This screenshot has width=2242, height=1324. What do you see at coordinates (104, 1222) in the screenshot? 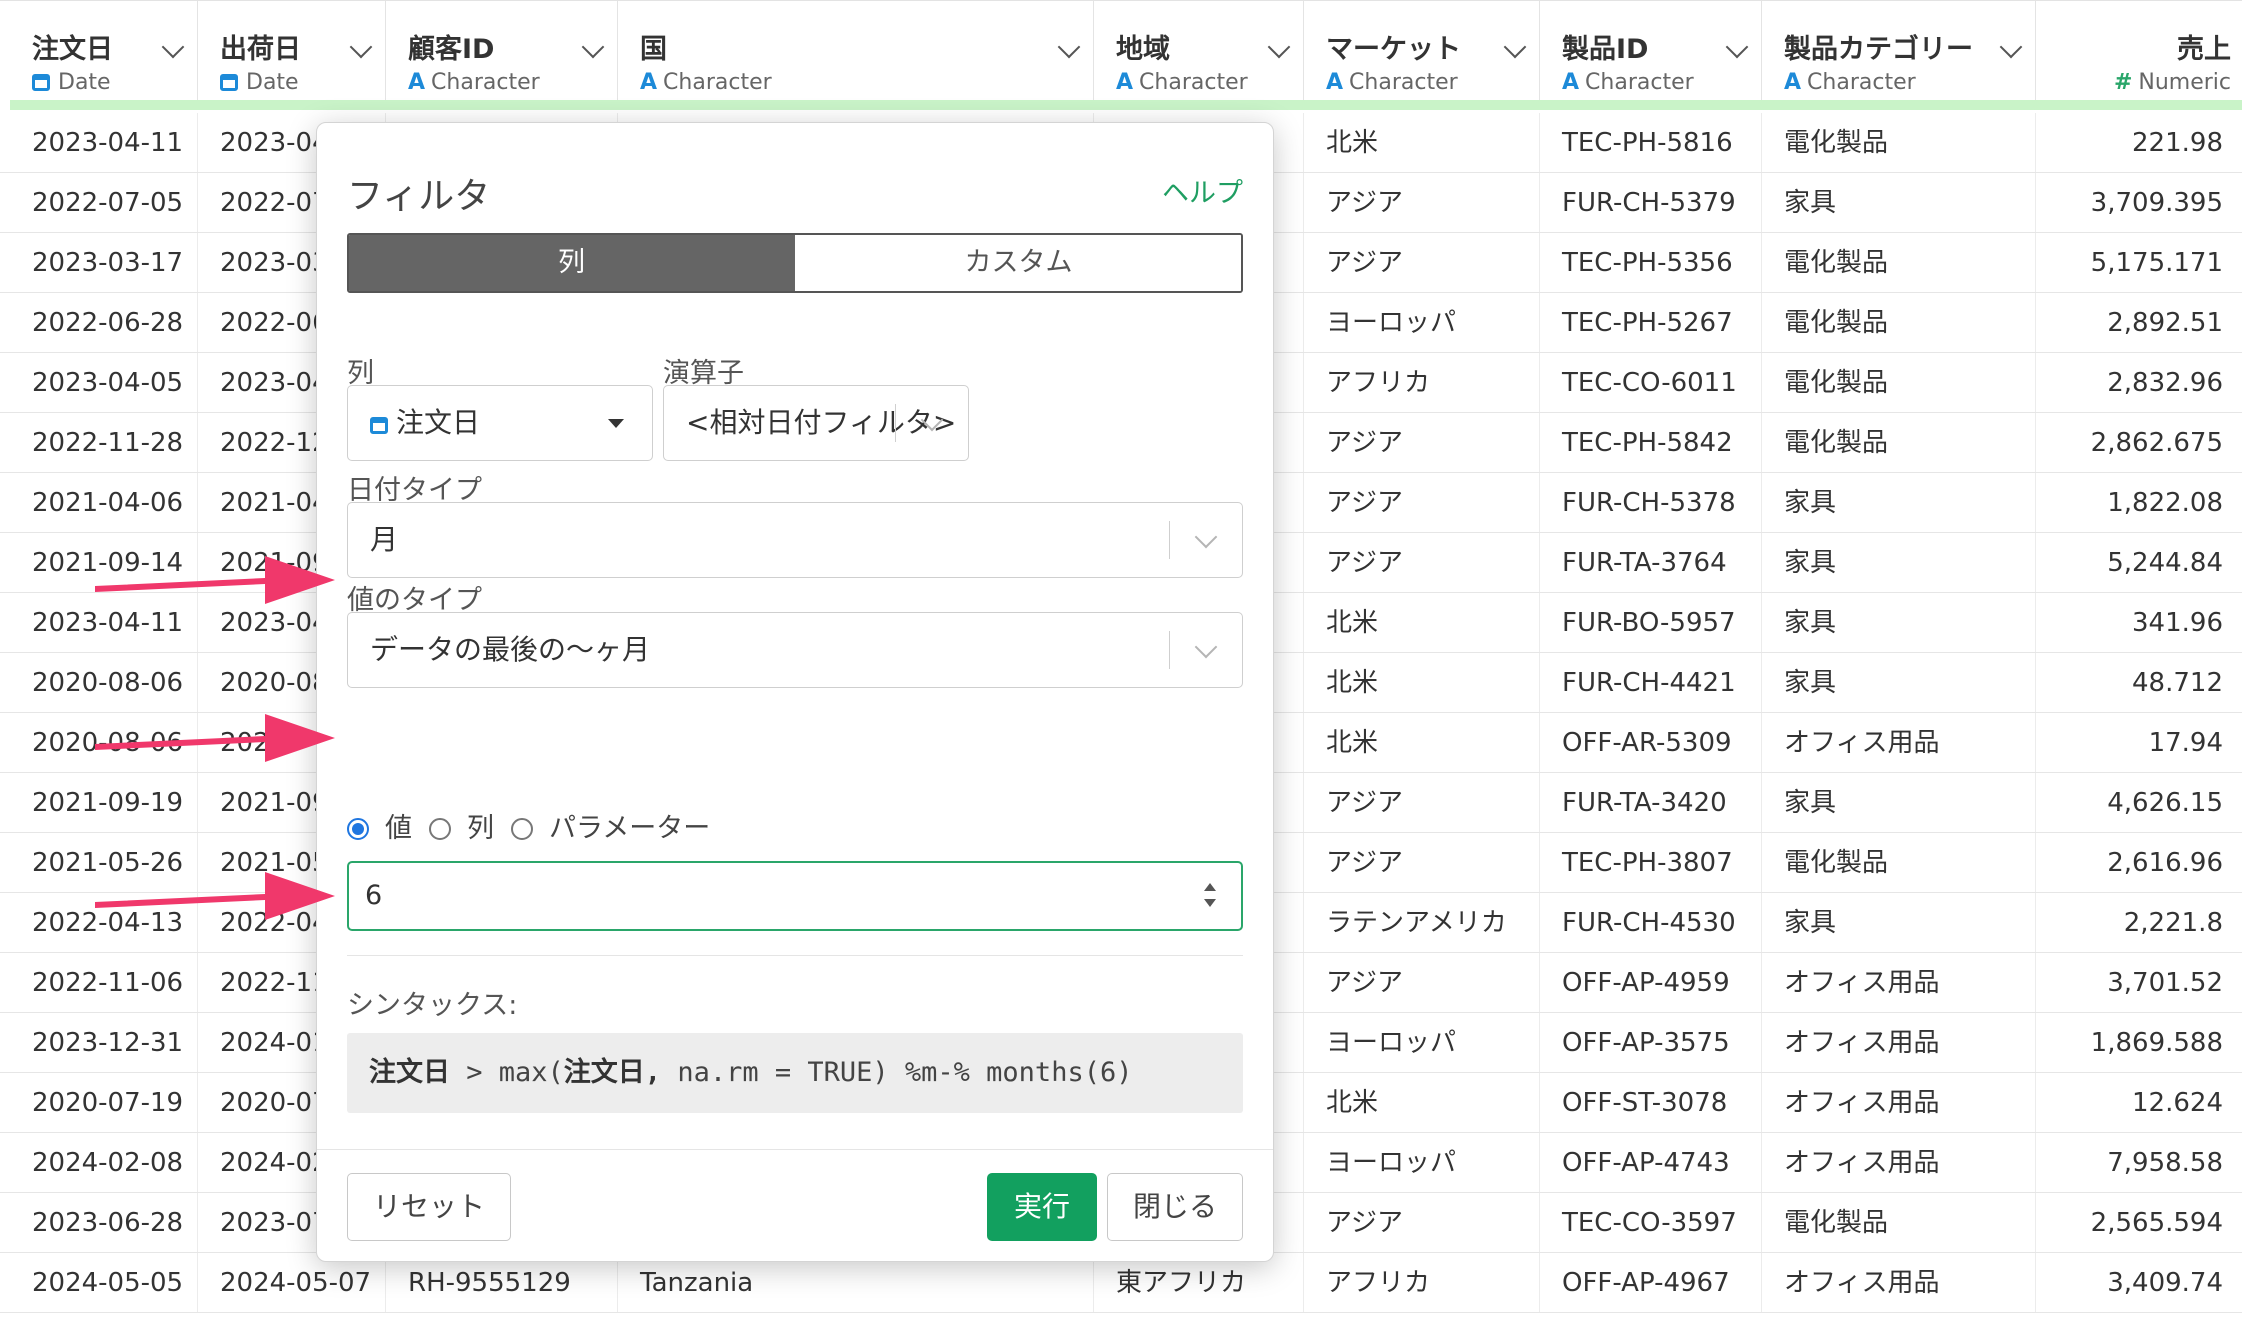
I see `table-cell: 2023-06-28` at bounding box center [104, 1222].